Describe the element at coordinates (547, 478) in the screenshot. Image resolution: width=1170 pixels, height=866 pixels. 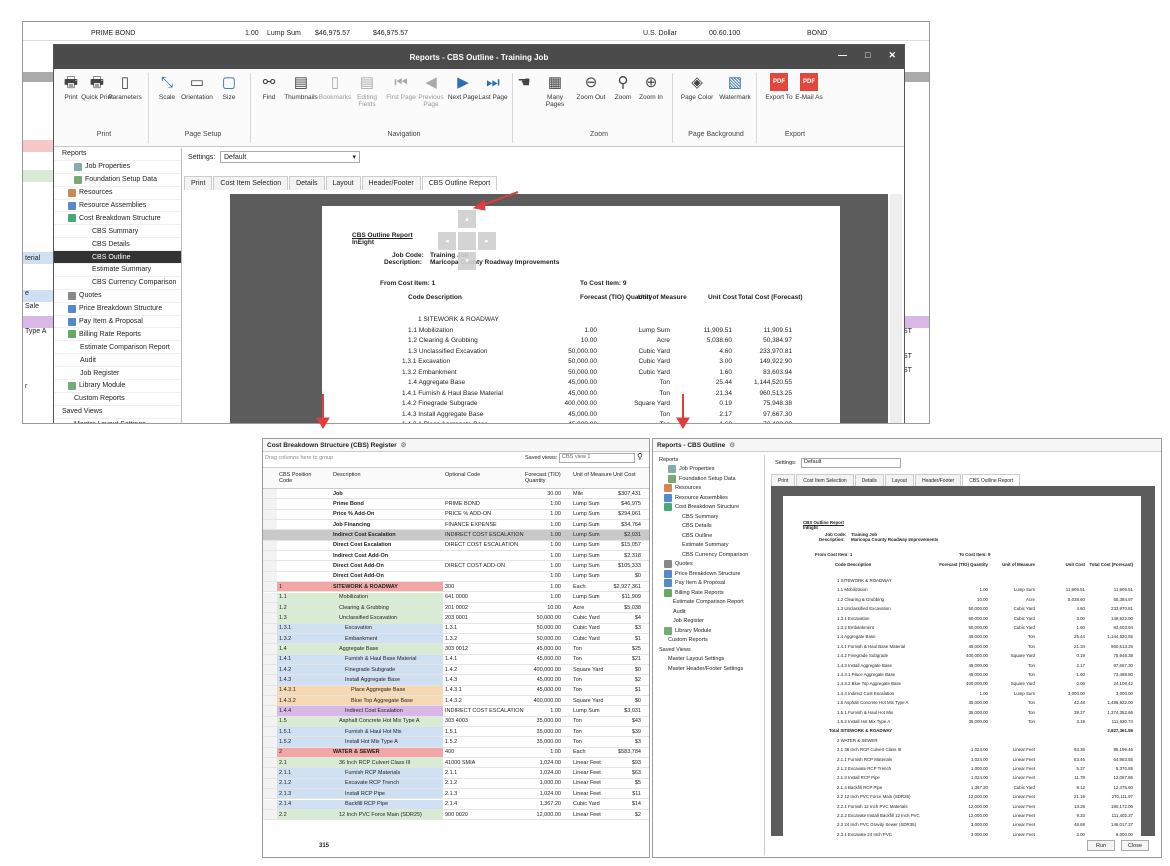
I see `register-col-header: Forecast (TIO) Quantity` at that location.